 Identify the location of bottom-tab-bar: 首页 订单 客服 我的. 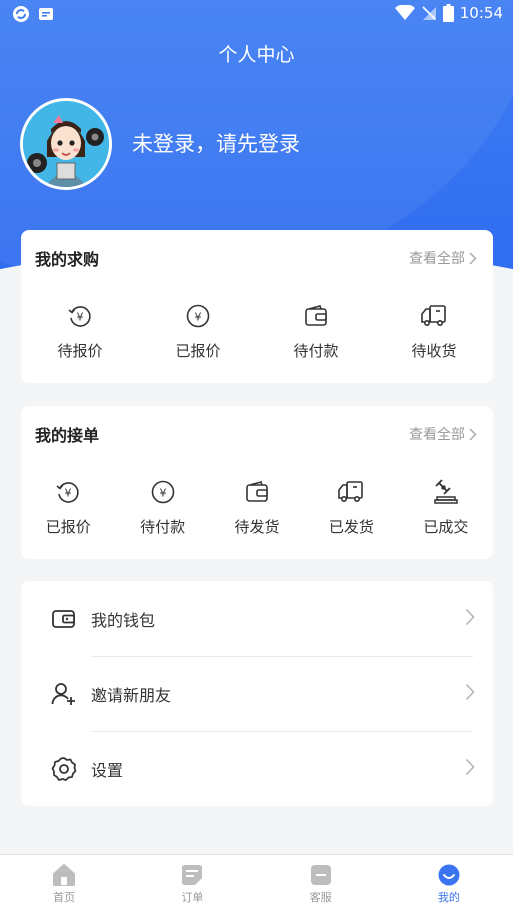
(256, 883).